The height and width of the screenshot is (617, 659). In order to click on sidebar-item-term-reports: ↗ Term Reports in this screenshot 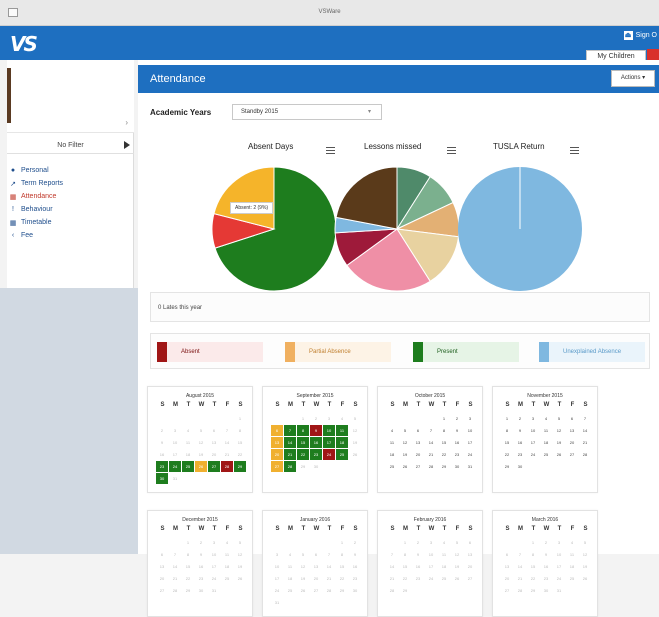, I will do `click(36, 183)`.